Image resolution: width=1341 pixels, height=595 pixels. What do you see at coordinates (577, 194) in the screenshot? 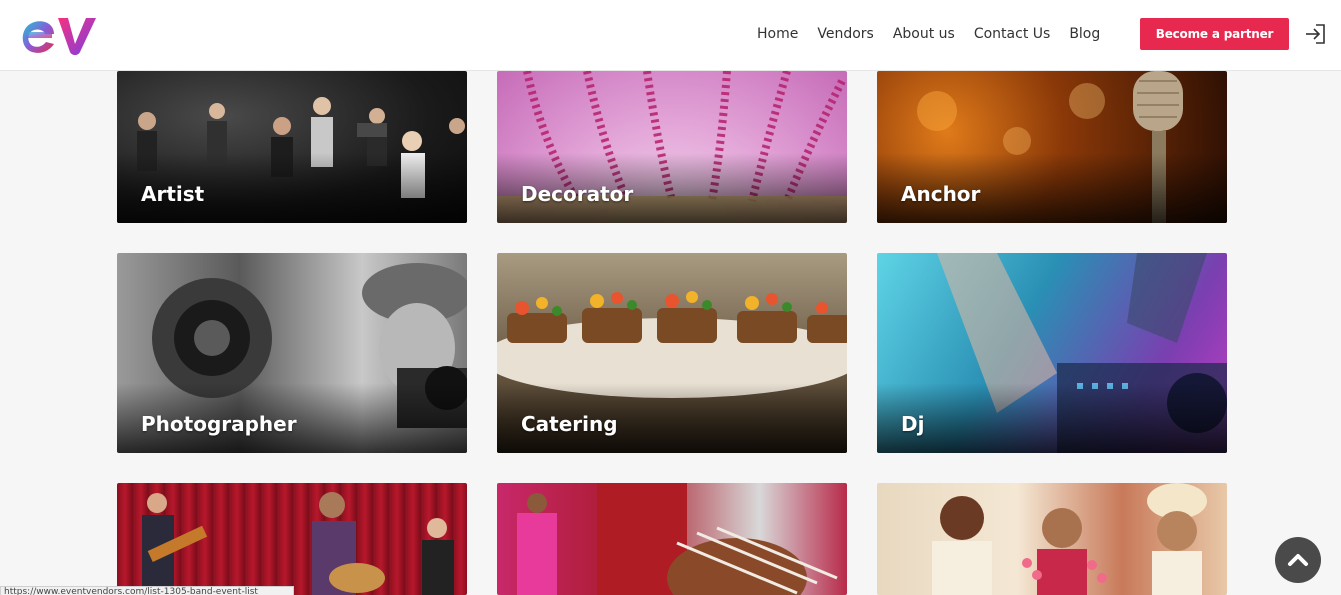
I see `category-label: Decorator` at bounding box center [577, 194].